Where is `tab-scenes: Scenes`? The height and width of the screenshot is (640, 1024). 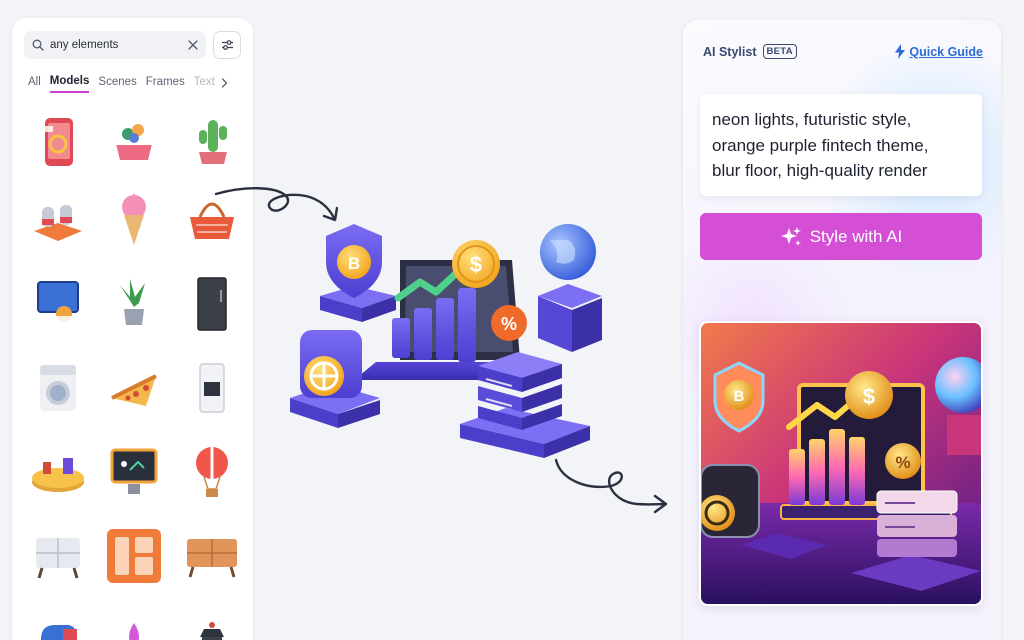
tab-scenes: Scenes is located at coordinates (117, 84).